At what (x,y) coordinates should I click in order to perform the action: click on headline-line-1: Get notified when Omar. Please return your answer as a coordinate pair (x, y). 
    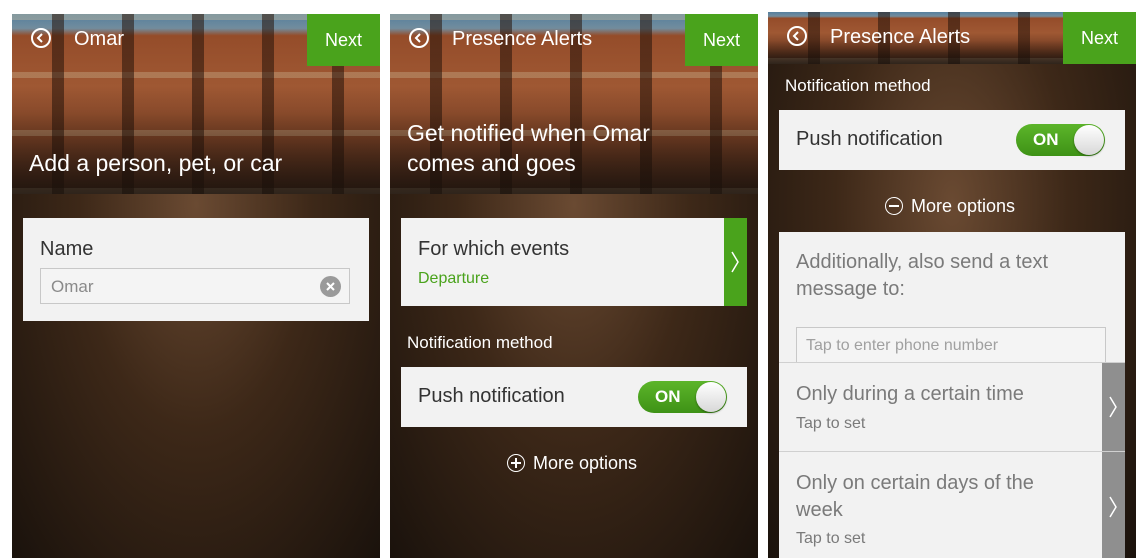
    Looking at the image, I should click on (528, 133).